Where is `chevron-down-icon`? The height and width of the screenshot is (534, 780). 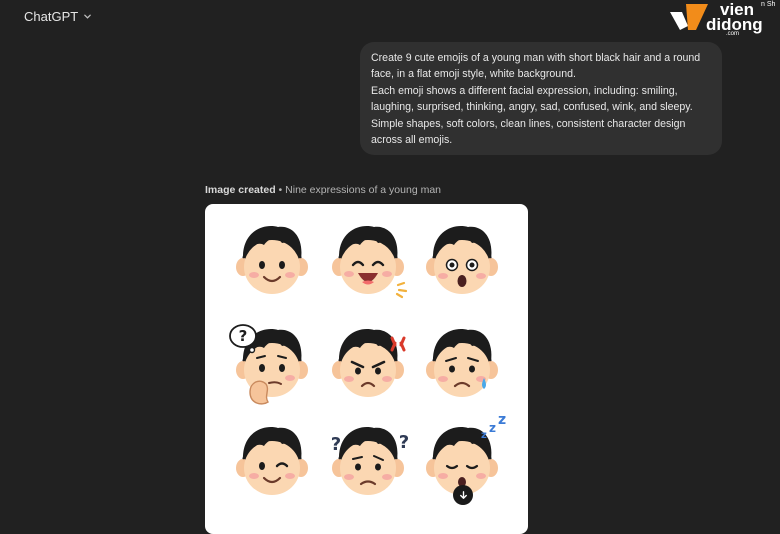 chevron-down-icon is located at coordinates (88, 16).